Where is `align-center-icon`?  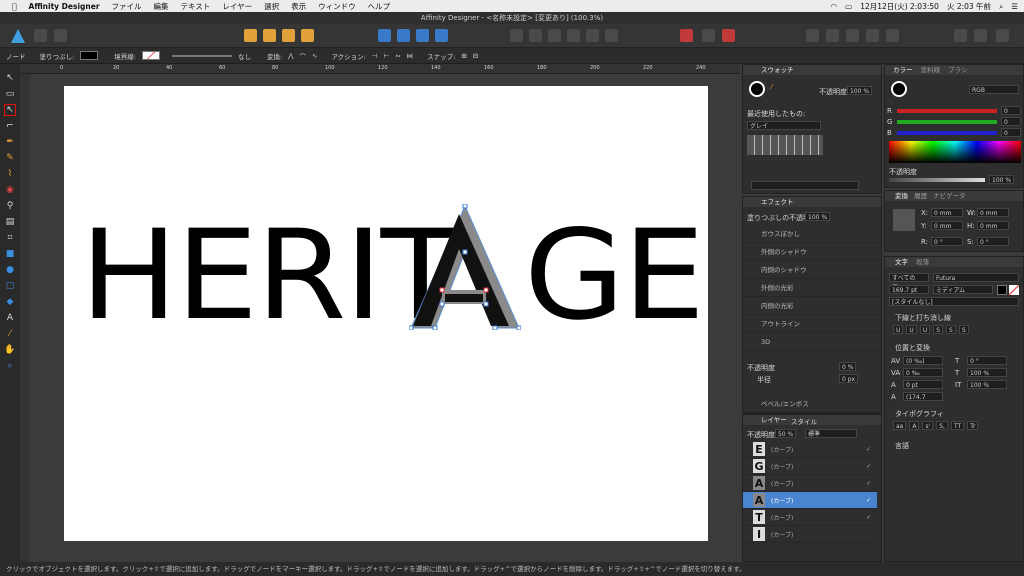 align-center-icon is located at coordinates (535, 35).